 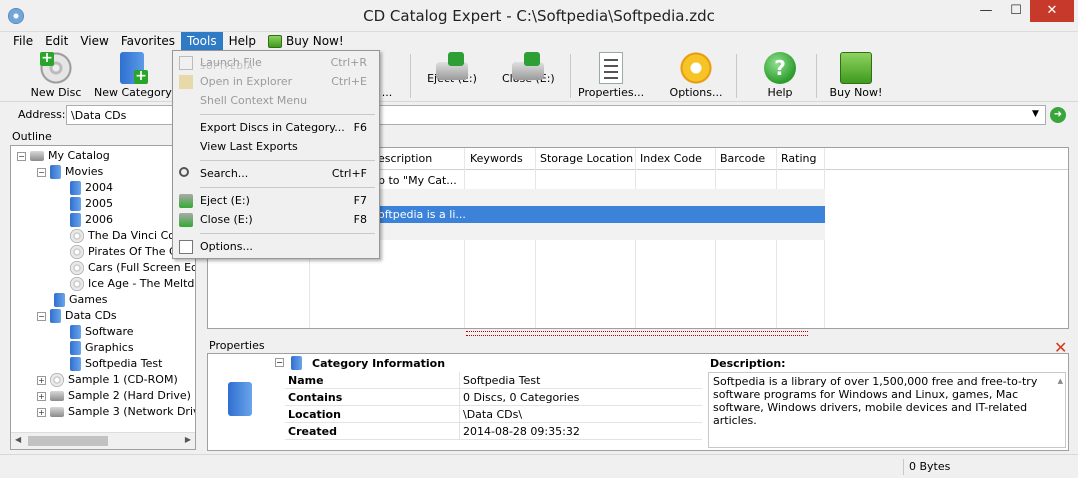 I want to click on column-divider, so click(x=459, y=397).